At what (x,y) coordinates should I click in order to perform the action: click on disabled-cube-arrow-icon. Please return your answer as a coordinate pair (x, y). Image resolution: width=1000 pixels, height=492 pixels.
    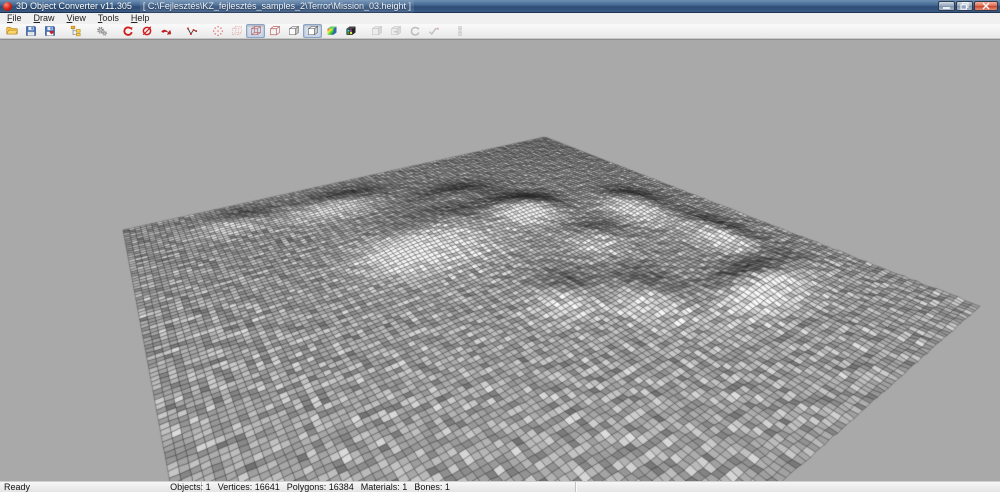
    Looking at the image, I should click on (395, 30).